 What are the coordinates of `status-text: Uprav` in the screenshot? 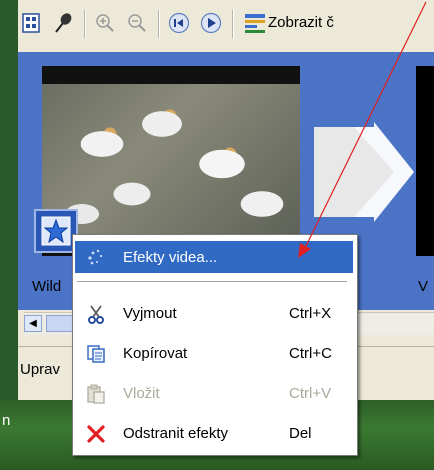 It's located at (40, 369).